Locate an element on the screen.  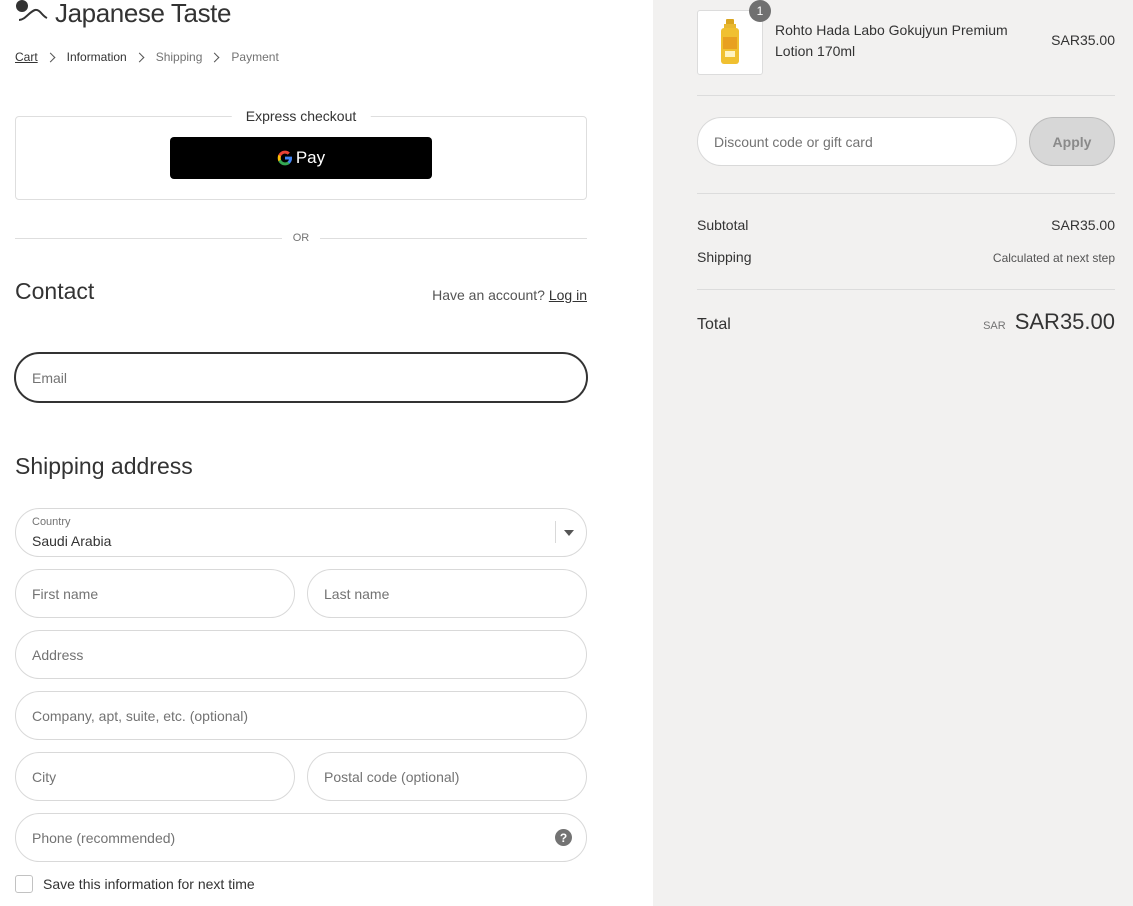
breadcrumb-shipping: Shipping is located at coordinates (179, 57).